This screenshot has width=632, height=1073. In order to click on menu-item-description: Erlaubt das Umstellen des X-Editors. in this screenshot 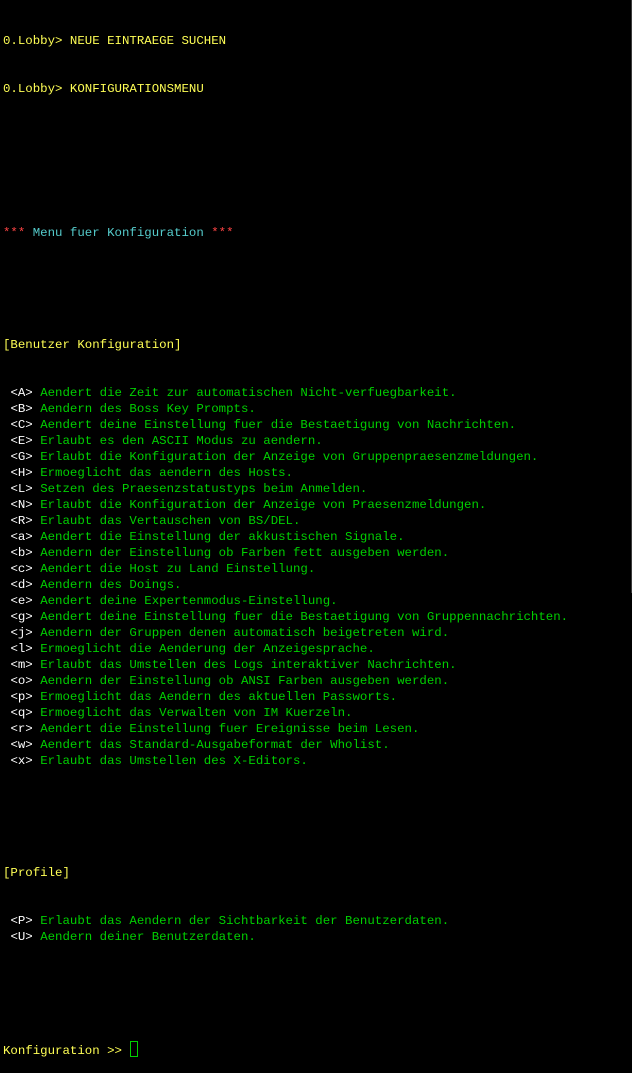, I will do `click(174, 761)`.